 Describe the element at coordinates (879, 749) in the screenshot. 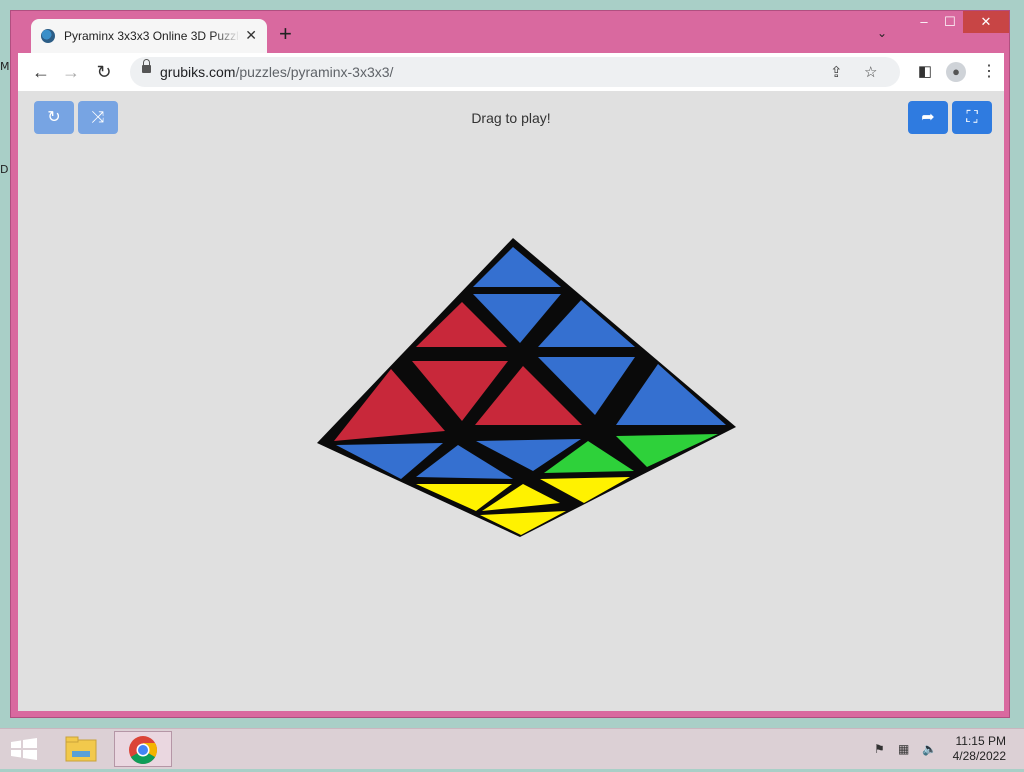

I see `action-center-icon: ⚑` at that location.